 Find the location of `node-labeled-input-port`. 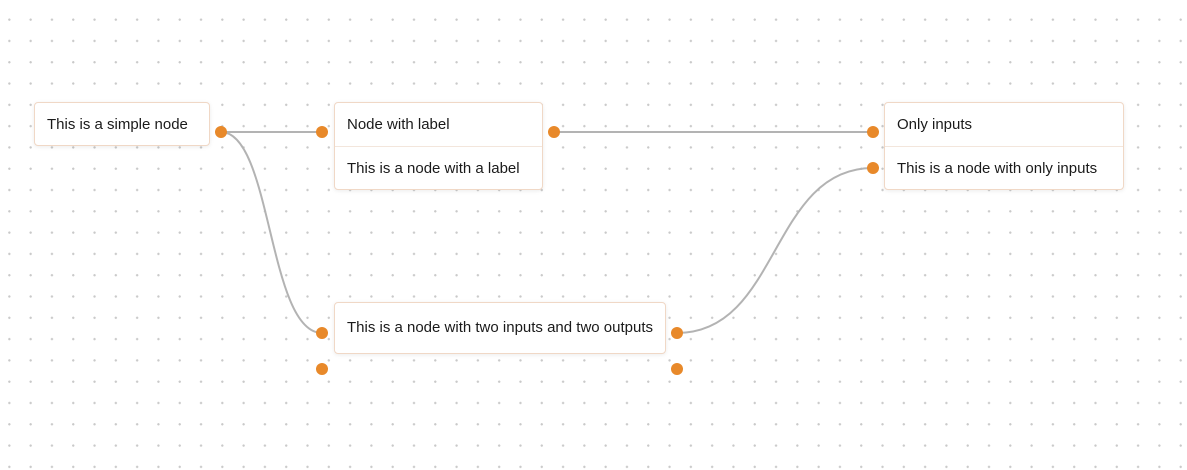

node-labeled-input-port is located at coordinates (322, 132).